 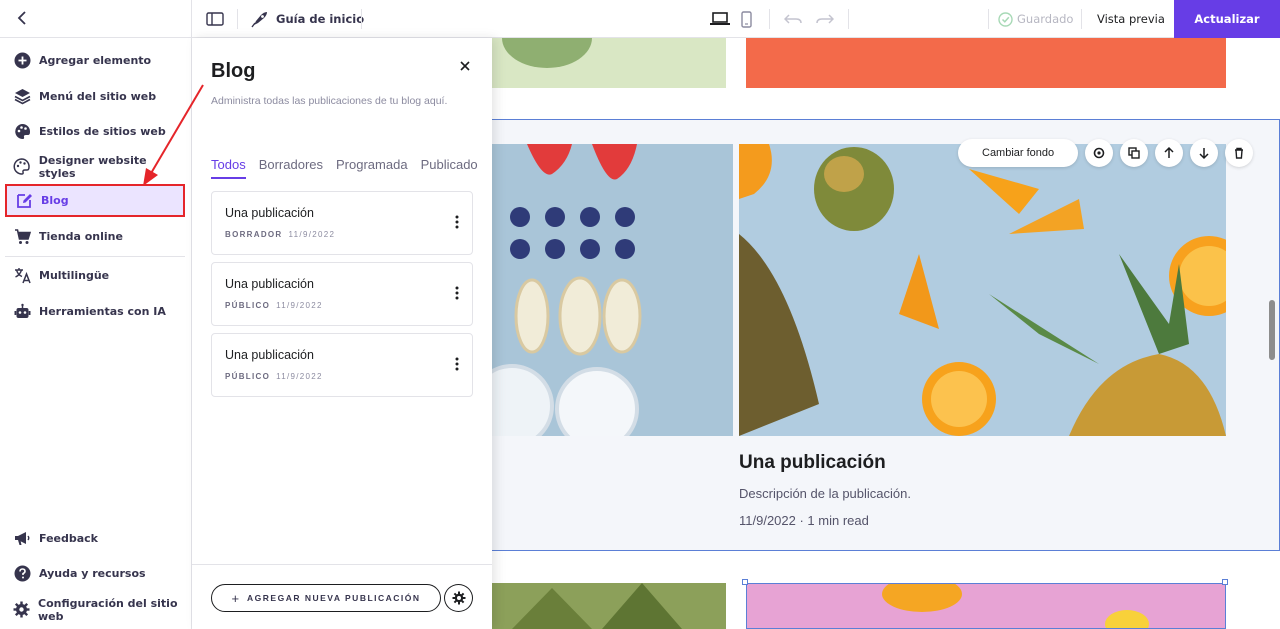 What do you see at coordinates (1272, 330) in the screenshot?
I see `page-scrollbar` at bounding box center [1272, 330].